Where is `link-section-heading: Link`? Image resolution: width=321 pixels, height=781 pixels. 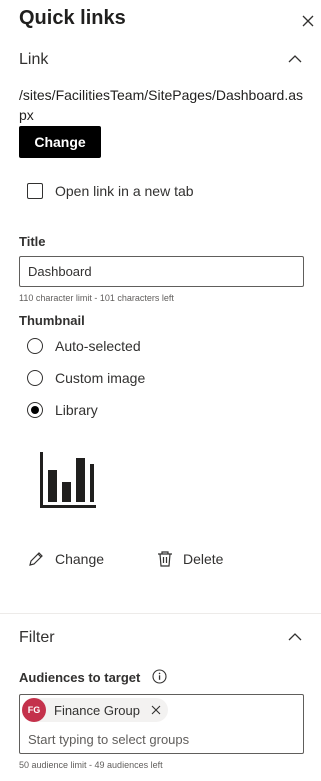
link-section-heading: Link is located at coordinates (34, 59).